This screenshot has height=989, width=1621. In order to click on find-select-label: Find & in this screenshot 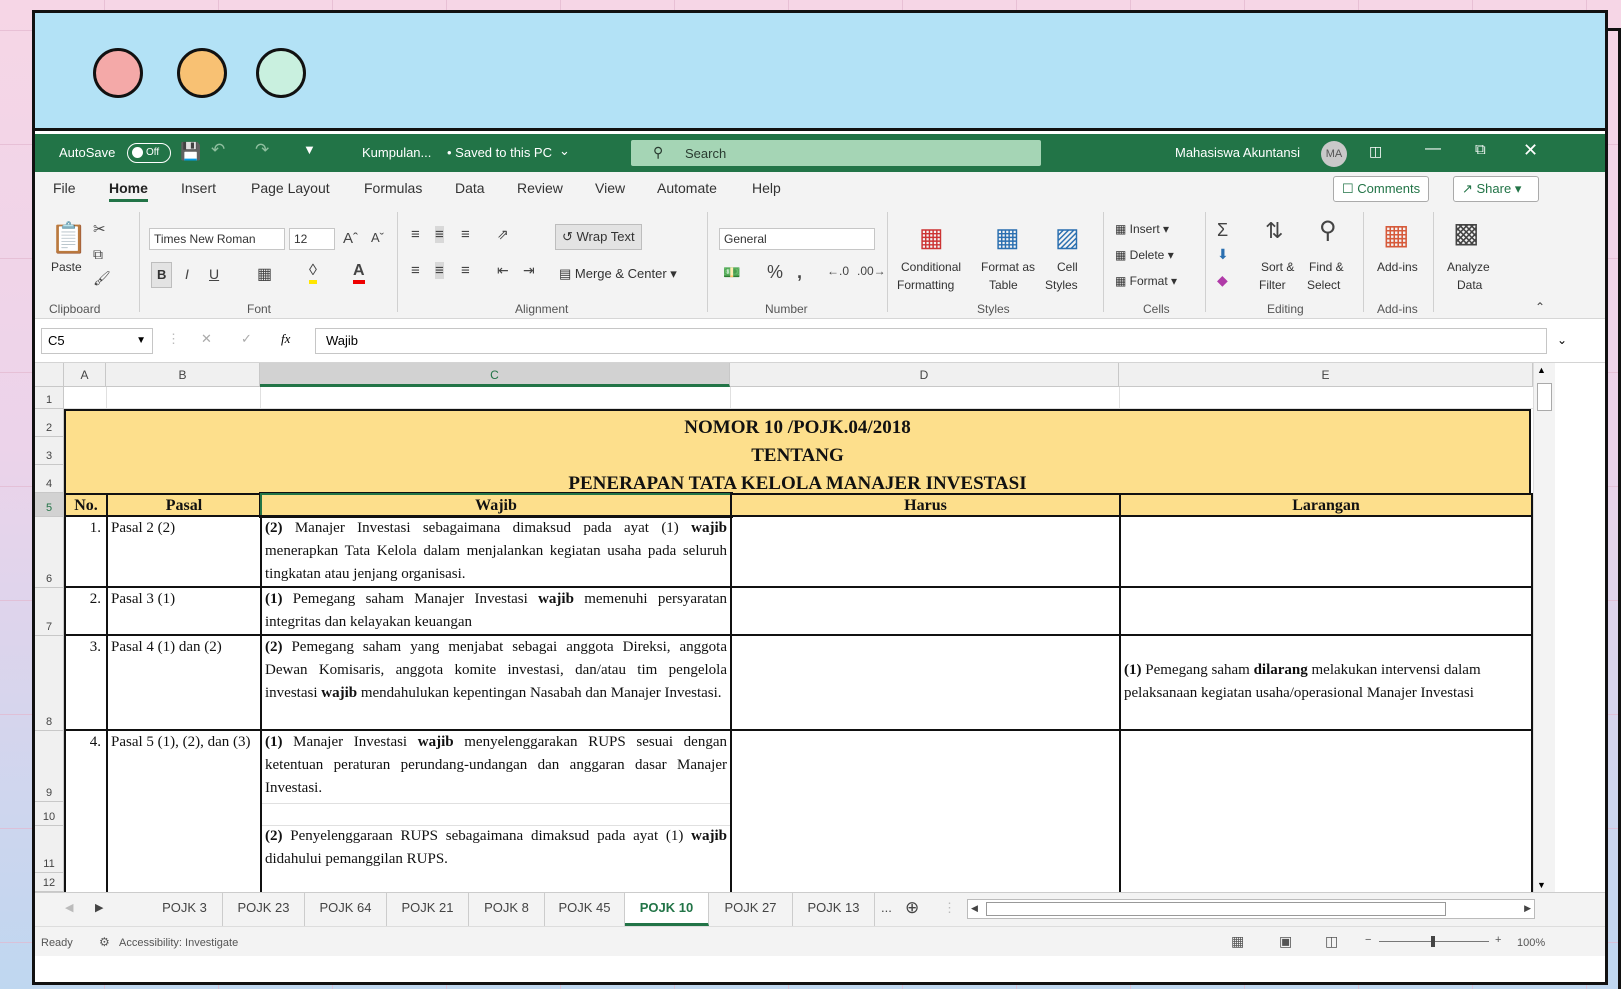, I will do `click(1326, 267)`.